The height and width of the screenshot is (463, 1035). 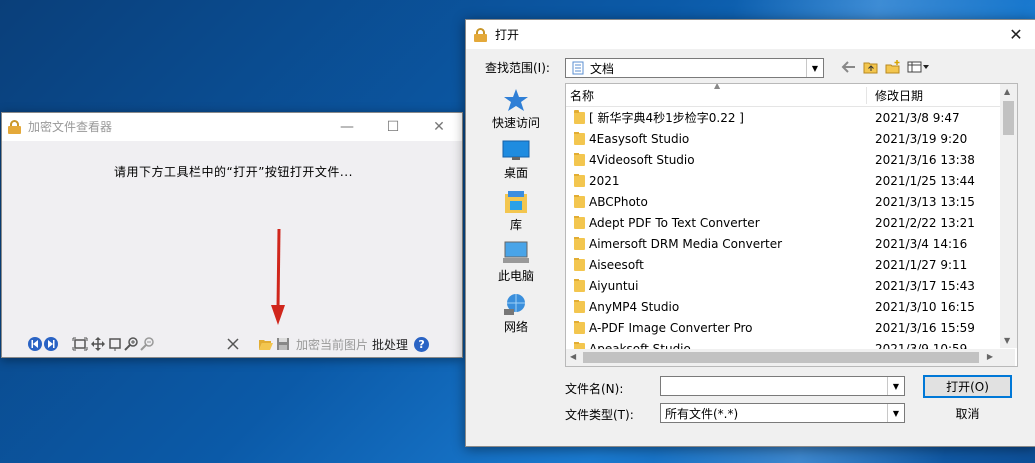 I want to click on file-row: 2021 2021/1/25 13:44, so click(x=791, y=180).